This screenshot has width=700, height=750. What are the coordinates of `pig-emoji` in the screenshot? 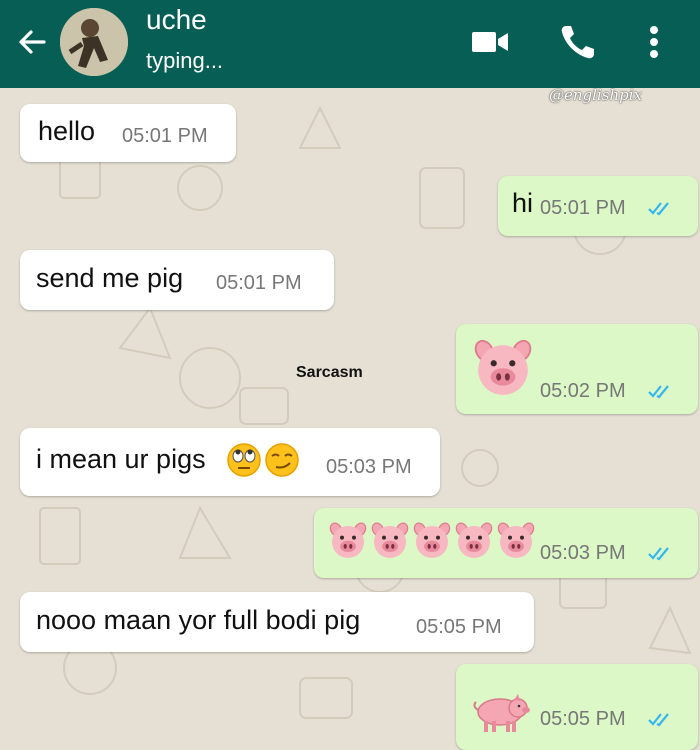 It's located at (501, 713).